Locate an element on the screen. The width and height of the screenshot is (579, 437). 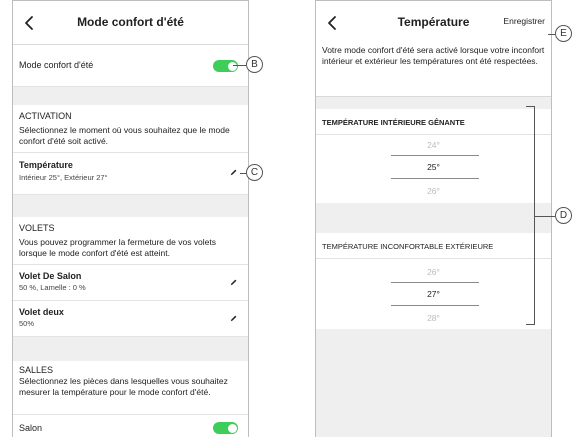
indoor-picker: 24° 25° 26° is located at coordinates (433, 169).